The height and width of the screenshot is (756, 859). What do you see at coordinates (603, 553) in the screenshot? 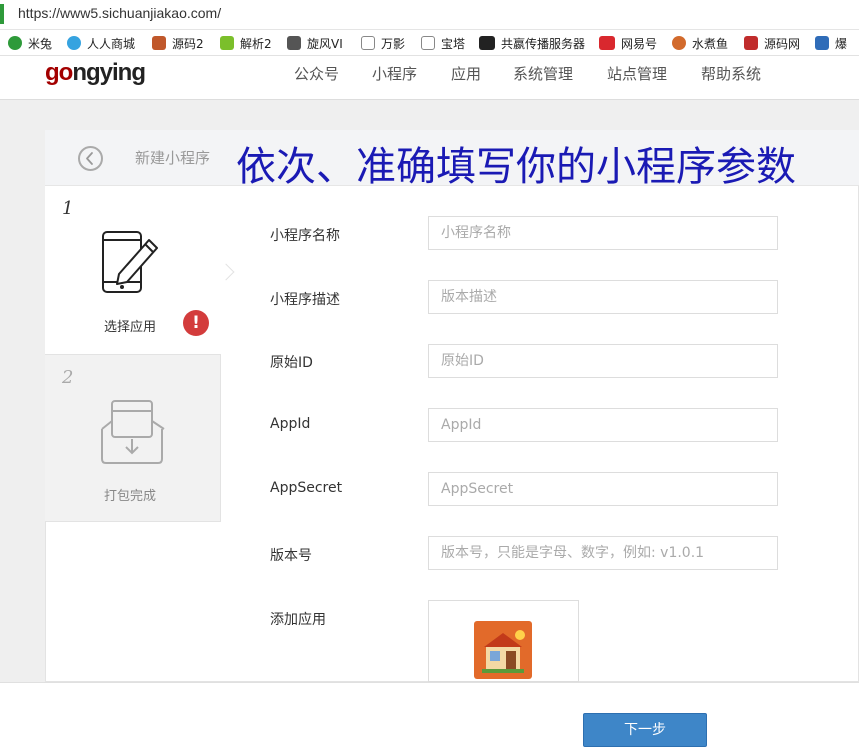
I see `version-input` at bounding box center [603, 553].